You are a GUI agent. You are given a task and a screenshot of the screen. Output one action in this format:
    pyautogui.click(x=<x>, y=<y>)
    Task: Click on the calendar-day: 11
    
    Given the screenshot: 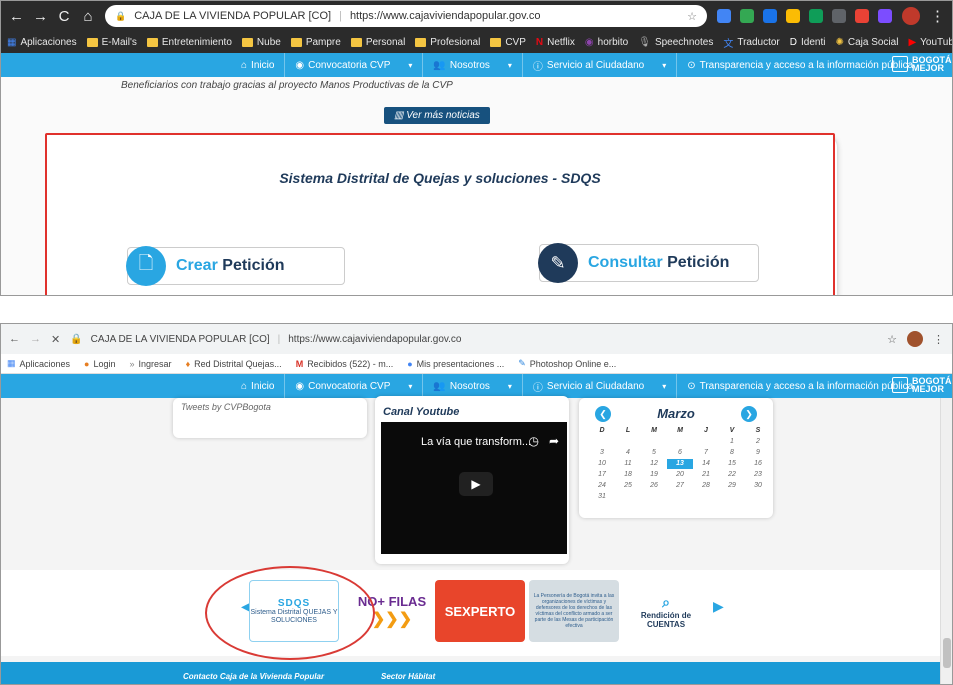 What is the action you would take?
    pyautogui.click(x=628, y=464)
    